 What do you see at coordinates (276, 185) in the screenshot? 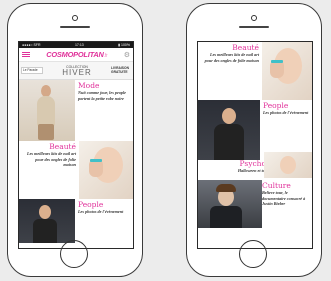
I see `category-title: Culture` at bounding box center [276, 185].